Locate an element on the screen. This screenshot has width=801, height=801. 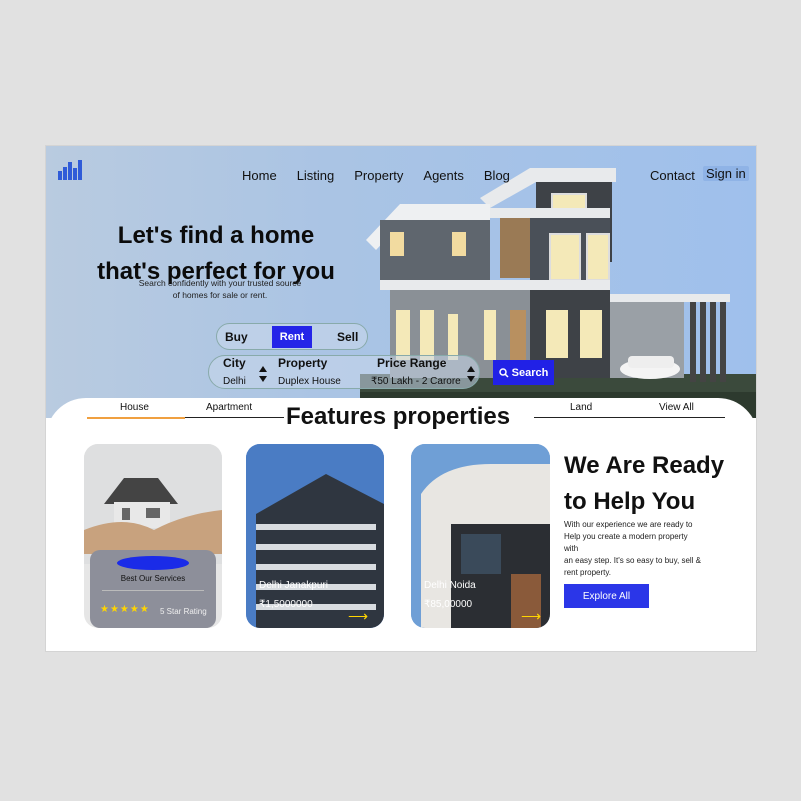
property-card-janakpuri: Delhi Janakpuri ₹1,5000000 ⟶ is located at coordinates (315, 536).